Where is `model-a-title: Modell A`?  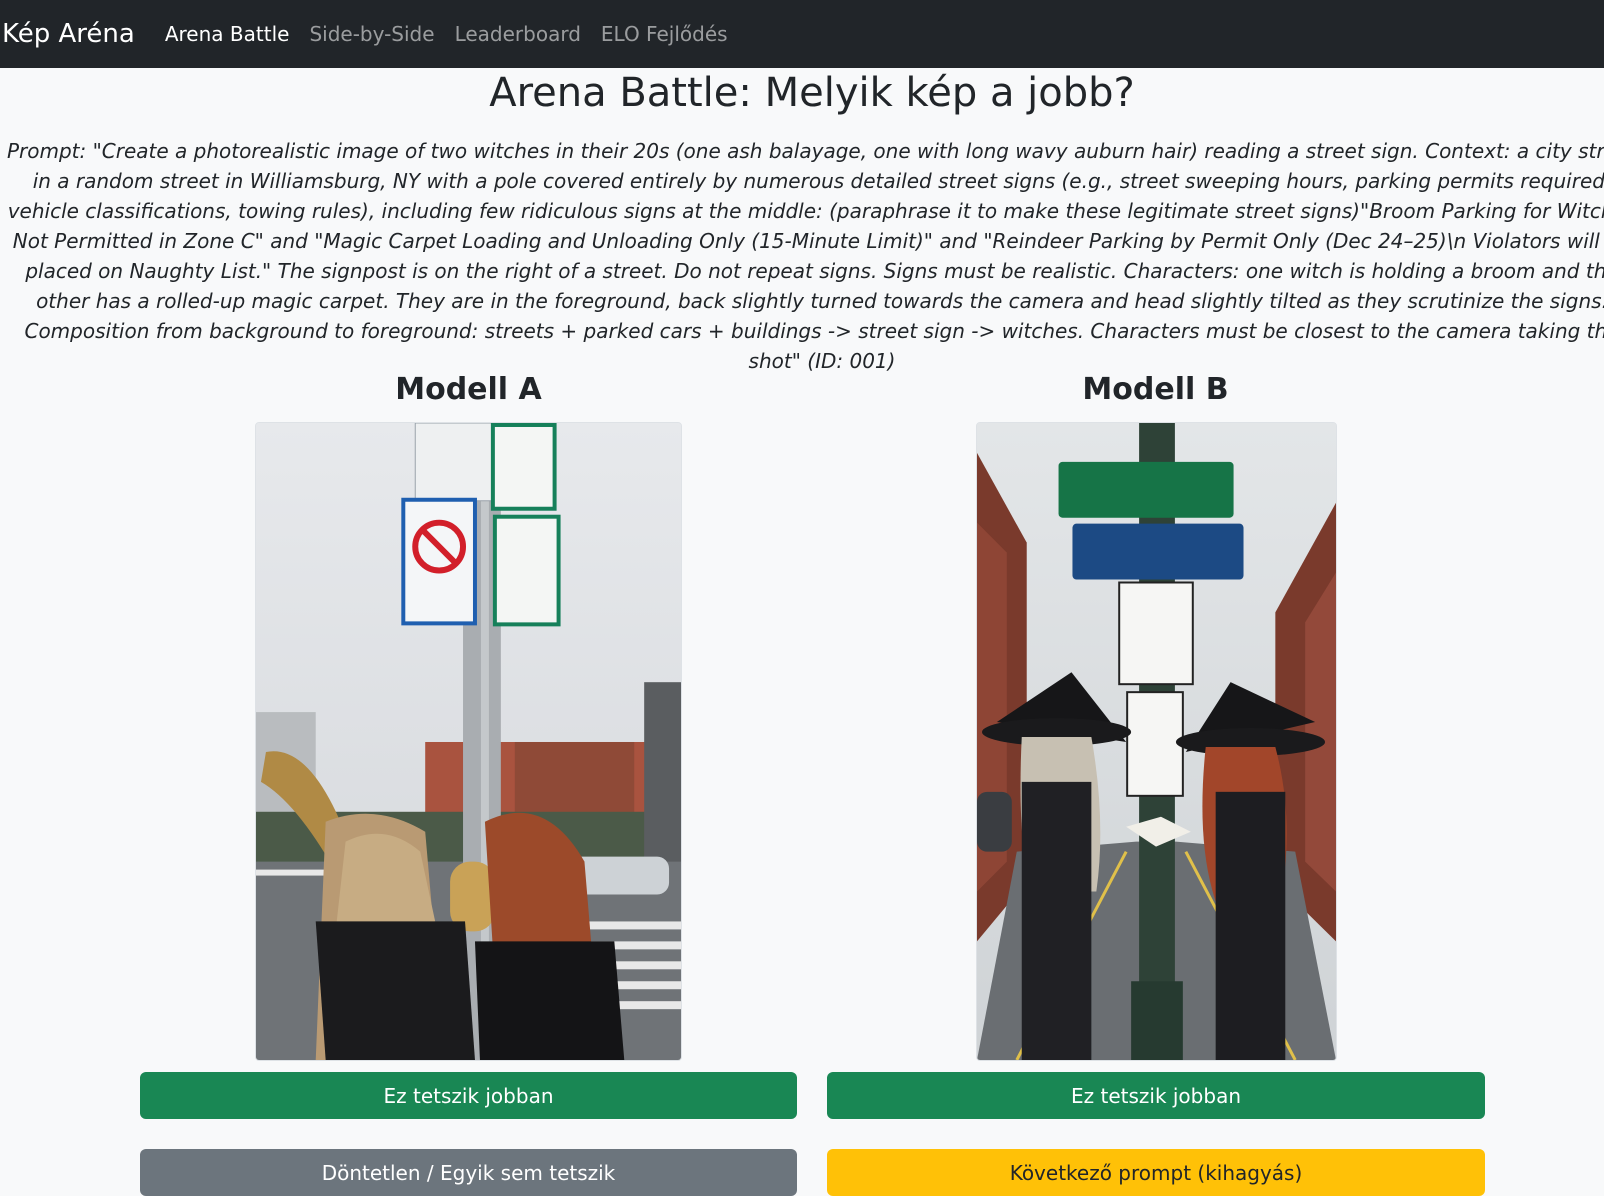 model-a-title: Modell A is located at coordinates (468, 389).